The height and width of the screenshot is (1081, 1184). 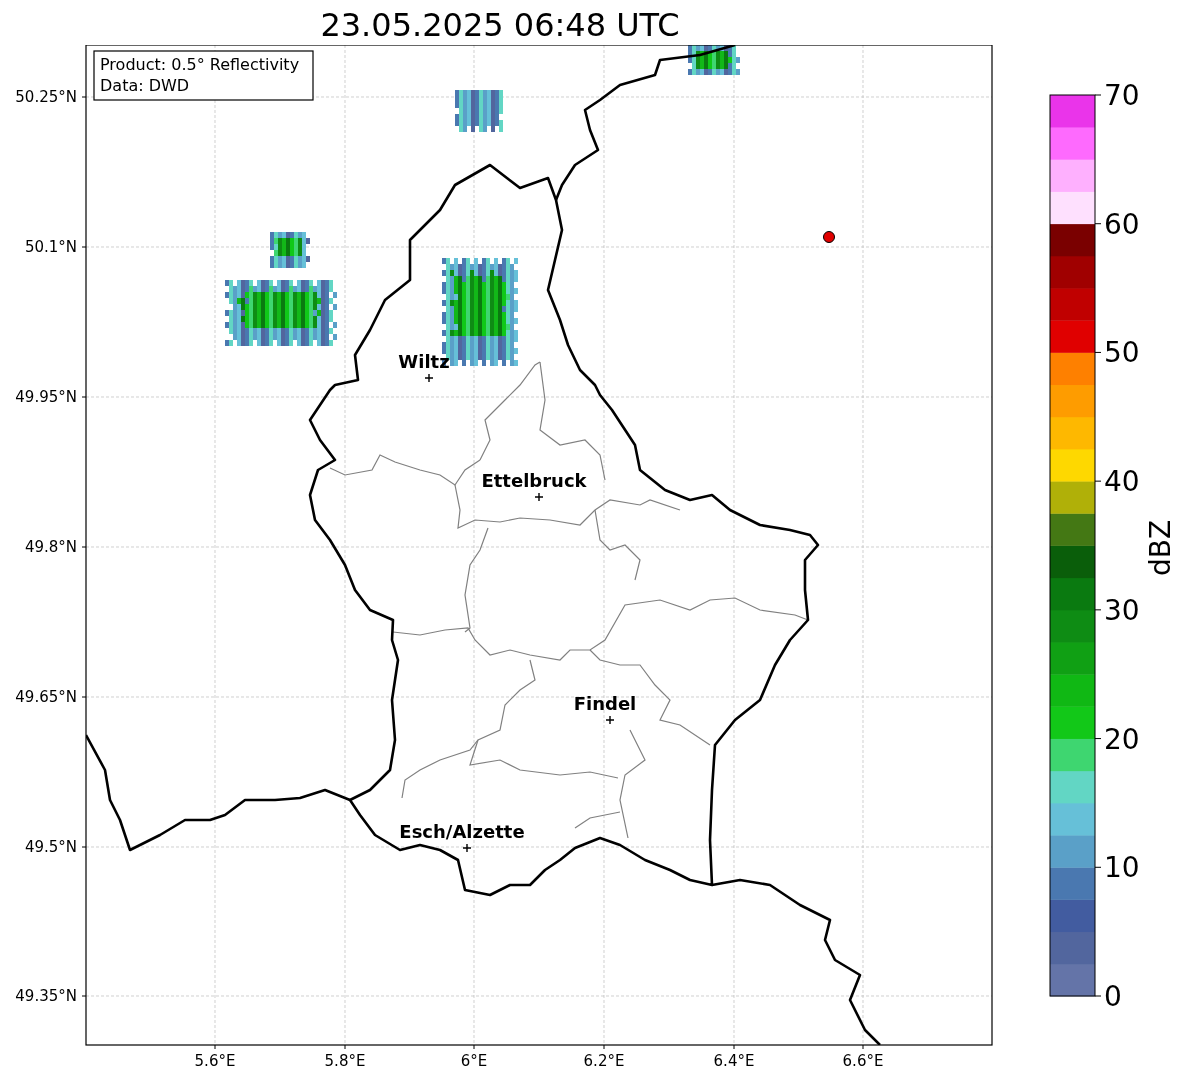 What do you see at coordinates (500, 25) in the screenshot?
I see `chart-title: 23.05.2025 06:48 UTC` at bounding box center [500, 25].